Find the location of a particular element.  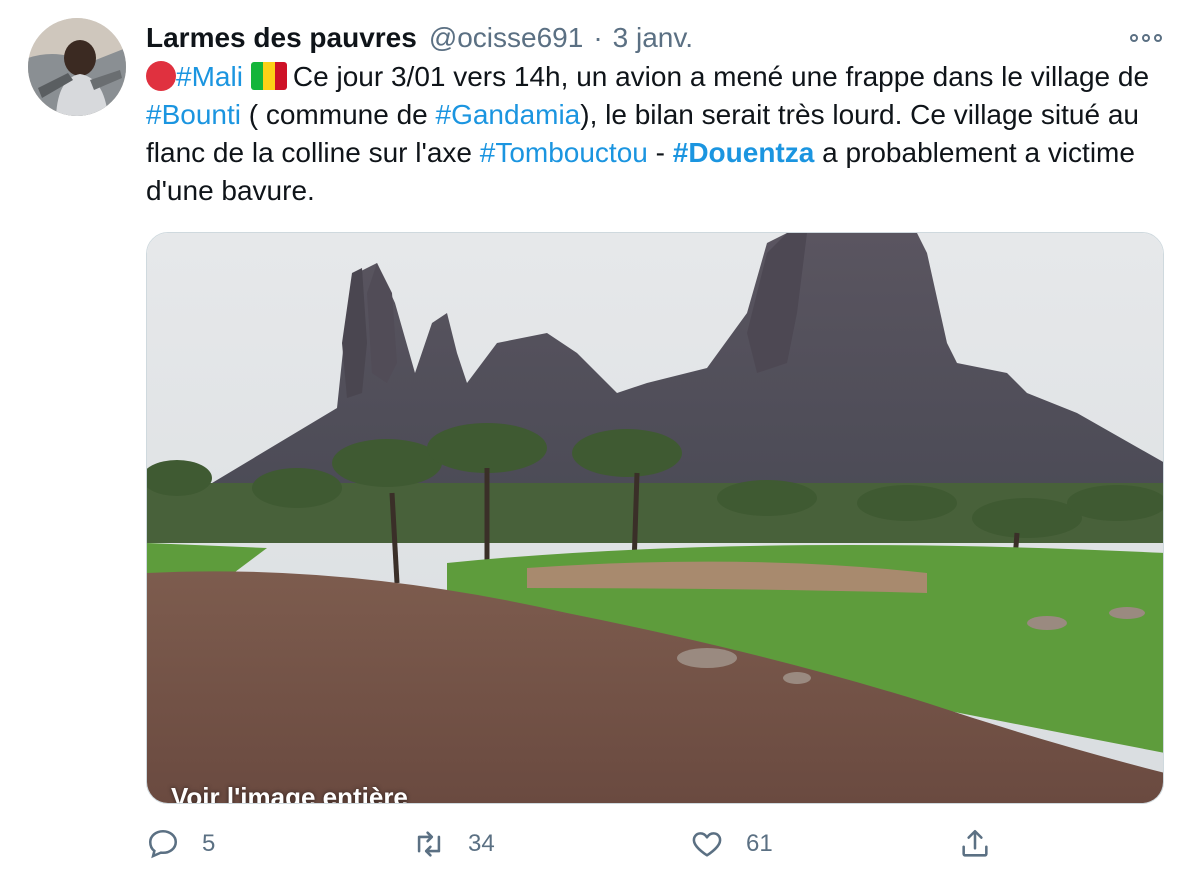

hashtag-tombouctou: #Tombouctou is located at coordinates (564, 152).